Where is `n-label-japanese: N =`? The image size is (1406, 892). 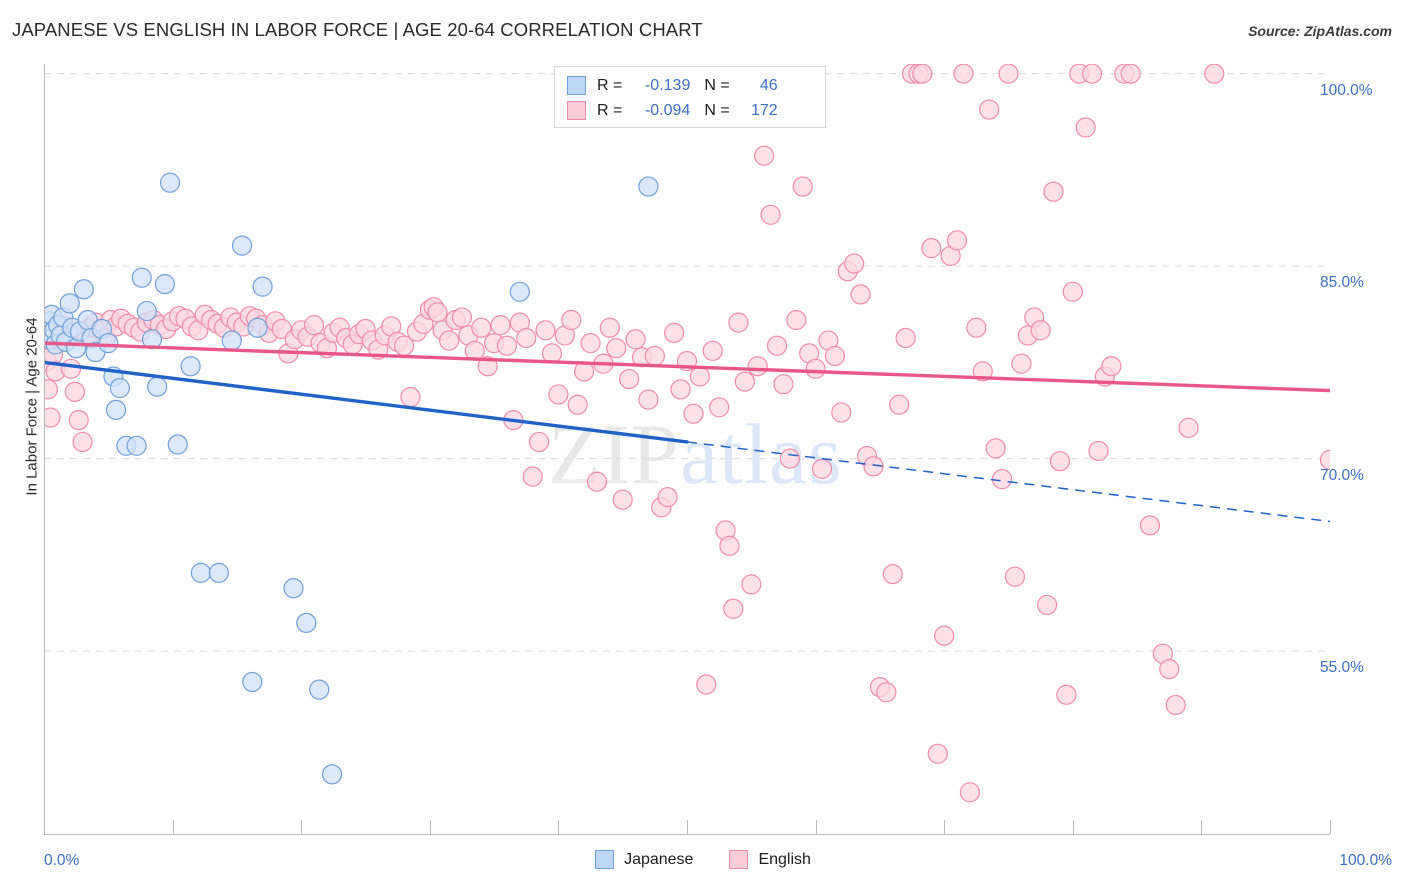
n-label-japanese: N = is located at coordinates (717, 85).